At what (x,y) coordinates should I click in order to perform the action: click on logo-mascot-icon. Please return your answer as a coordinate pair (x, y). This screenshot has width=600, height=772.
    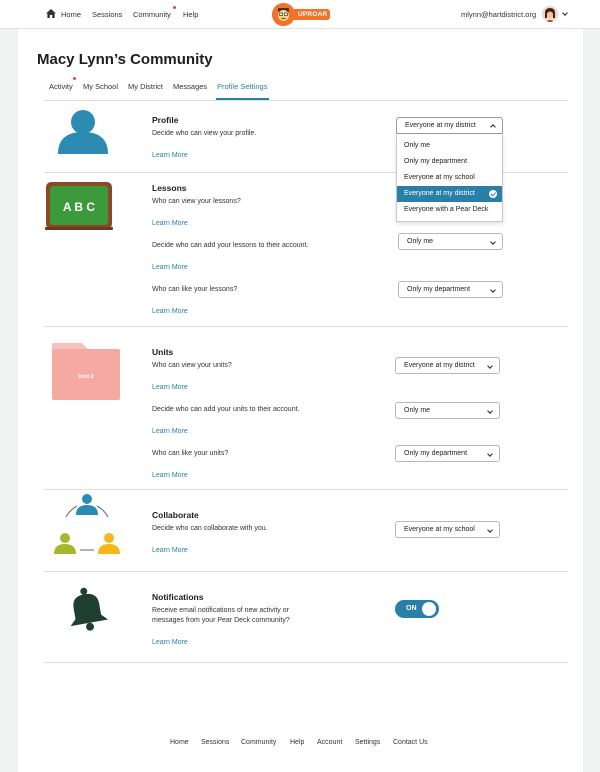
    Looking at the image, I should click on (283, 14).